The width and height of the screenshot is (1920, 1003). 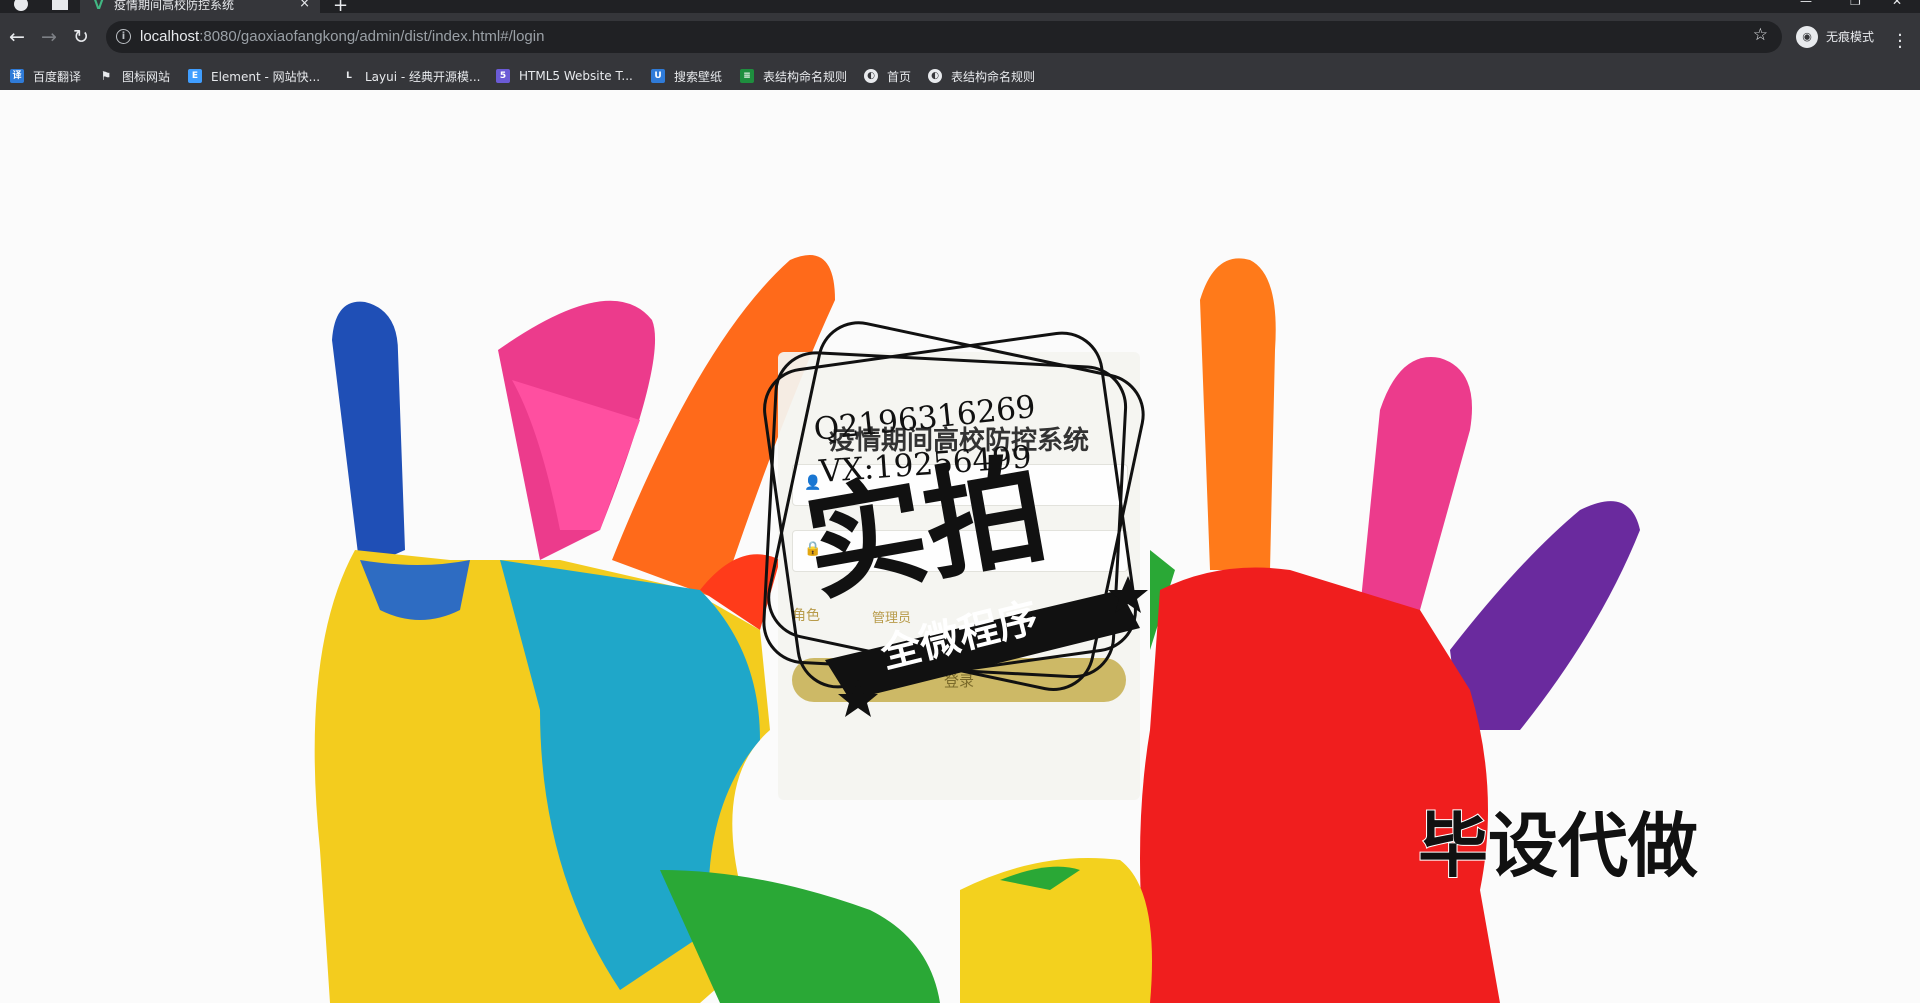 I want to click on url-host: localhost, so click(x=170, y=36).